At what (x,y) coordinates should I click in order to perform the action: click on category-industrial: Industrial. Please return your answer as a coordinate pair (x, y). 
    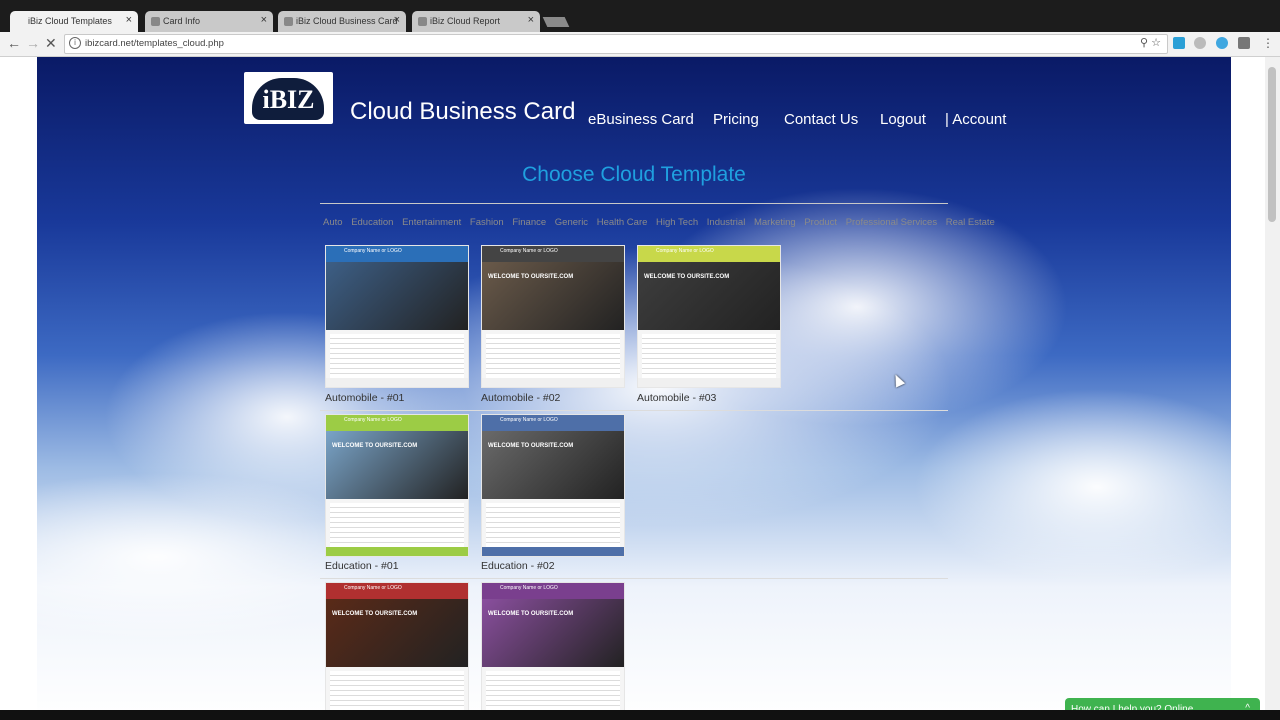
    Looking at the image, I should click on (726, 222).